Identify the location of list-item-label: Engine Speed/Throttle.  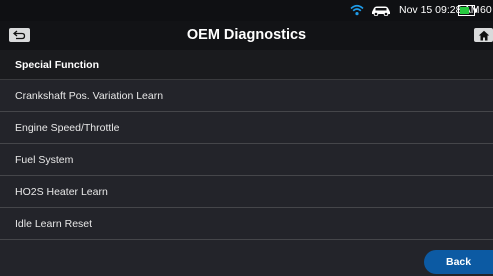
(67, 128).